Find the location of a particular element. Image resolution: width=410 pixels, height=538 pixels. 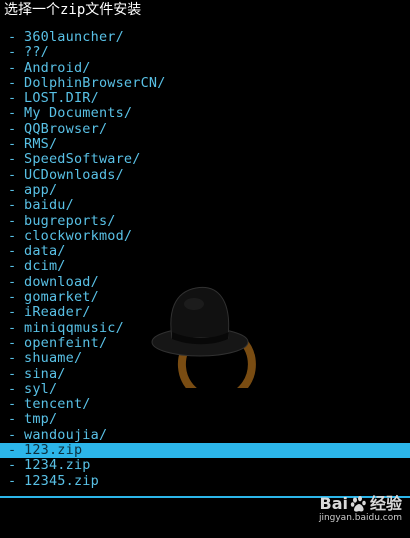

list-item-label: openfeint/ is located at coordinates (66, 342).